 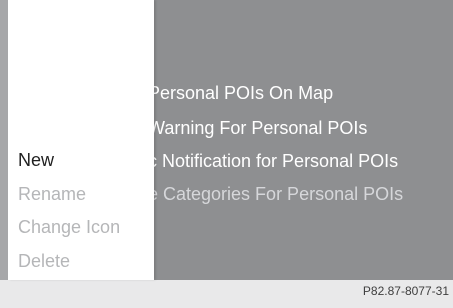 What do you see at coordinates (257, 128) in the screenshot?
I see `menu-item-warning-for-personal-pois: Warning For Personal POIs` at bounding box center [257, 128].